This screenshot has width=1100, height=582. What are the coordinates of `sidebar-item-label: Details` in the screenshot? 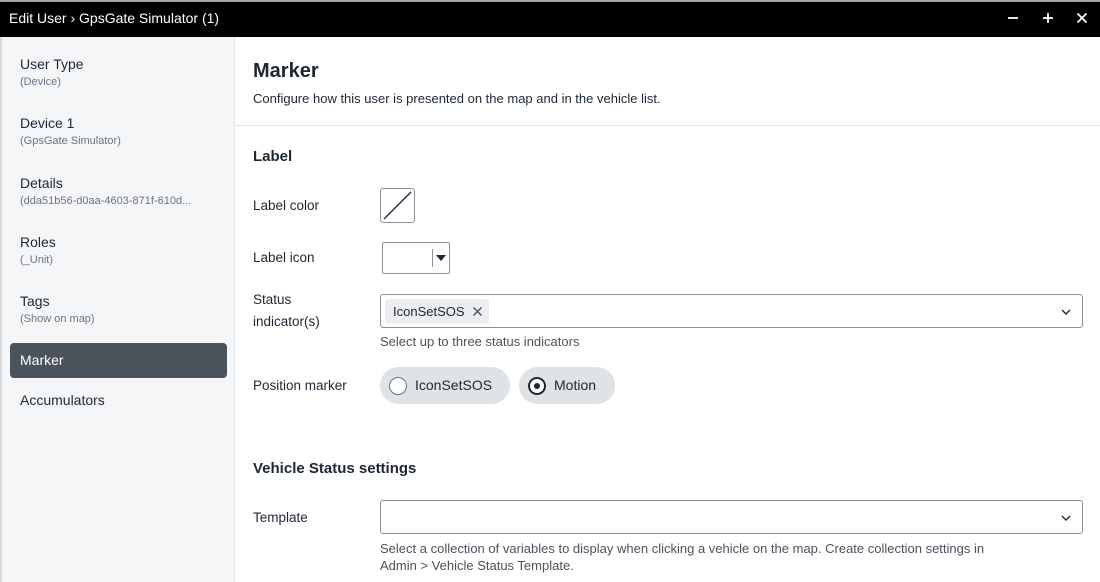 It's located at (41, 183).